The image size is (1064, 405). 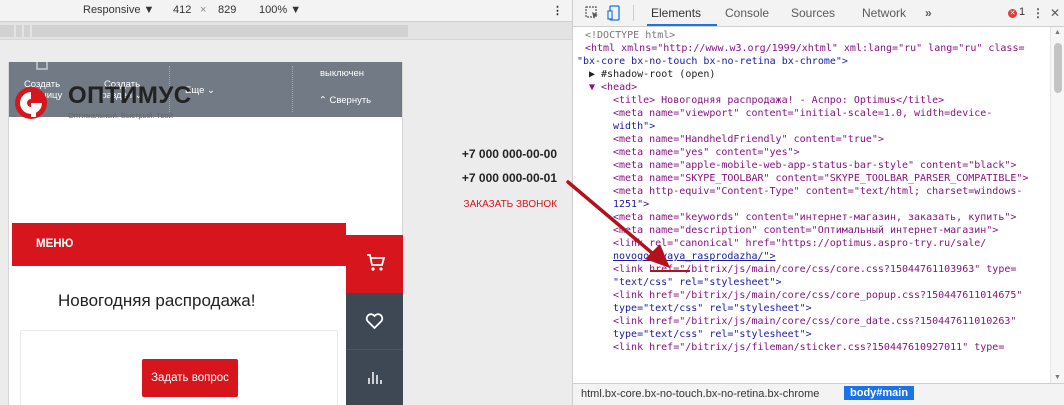 I want to click on tab-console: Console, so click(x=747, y=13).